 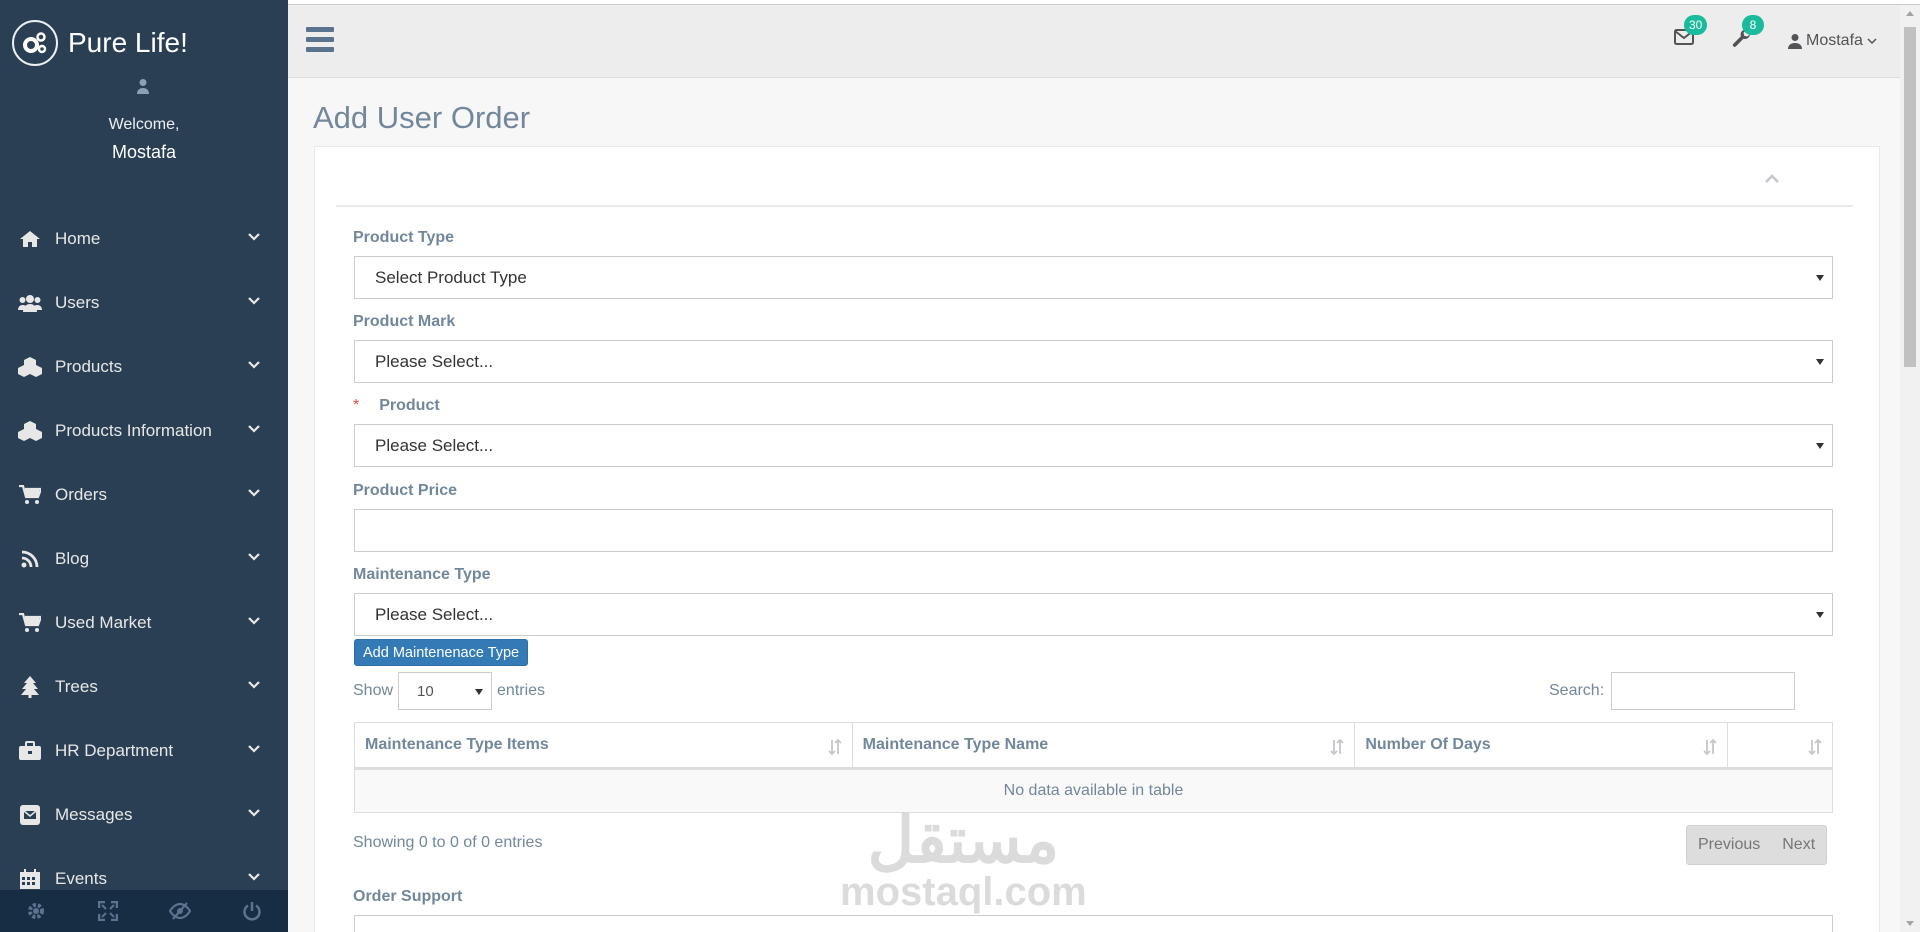 What do you see at coordinates (108, 911) in the screenshot?
I see `fullscreen-button` at bounding box center [108, 911].